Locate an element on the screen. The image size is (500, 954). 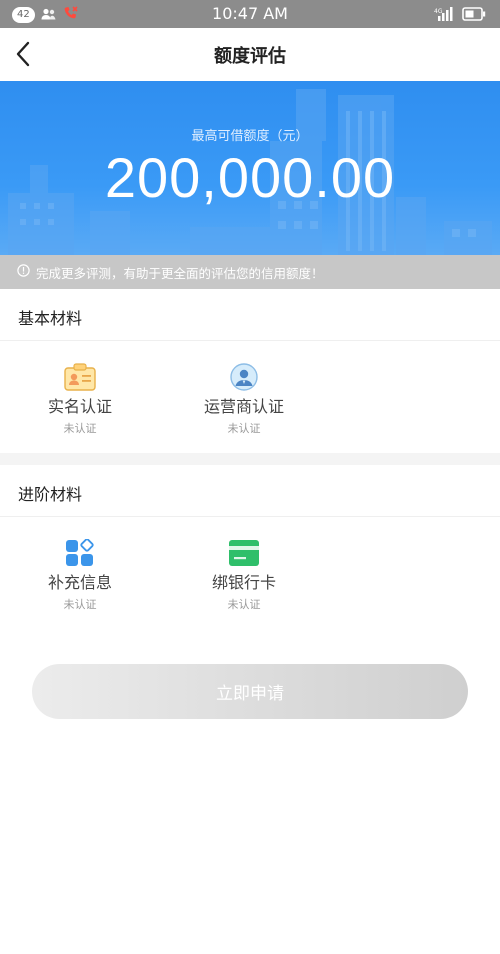
supplementary-info-status: 未认证 is located at coordinates (80, 604).